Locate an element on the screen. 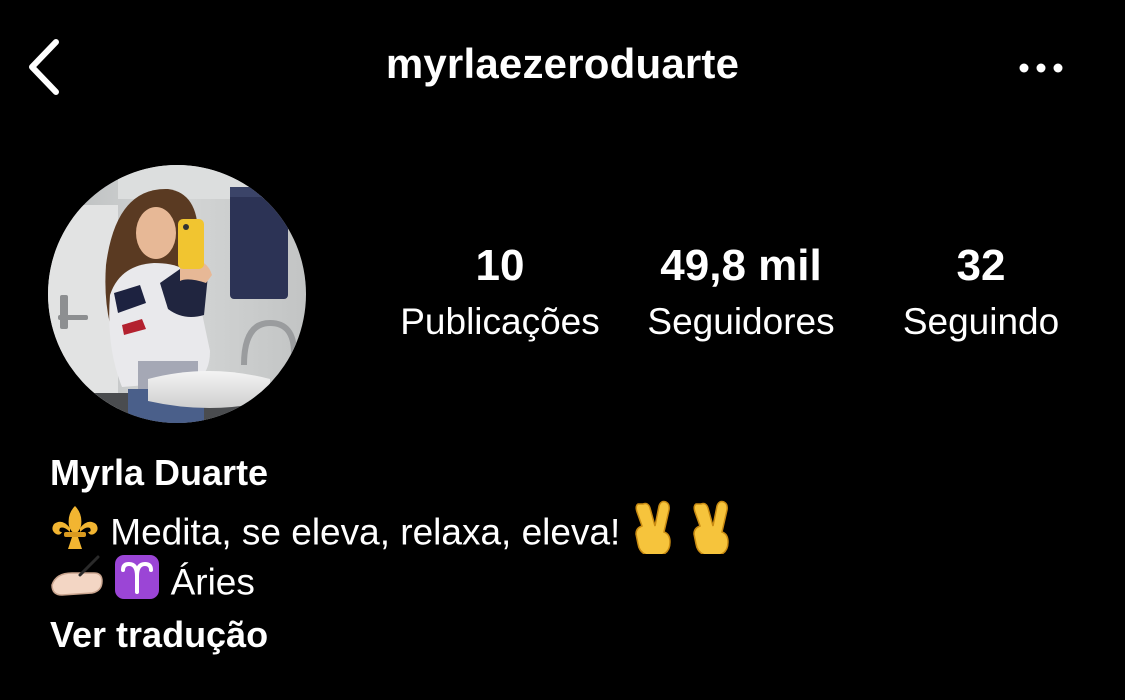 The height and width of the screenshot is (700, 1125). more-options-button is located at coordinates (1041, 68).